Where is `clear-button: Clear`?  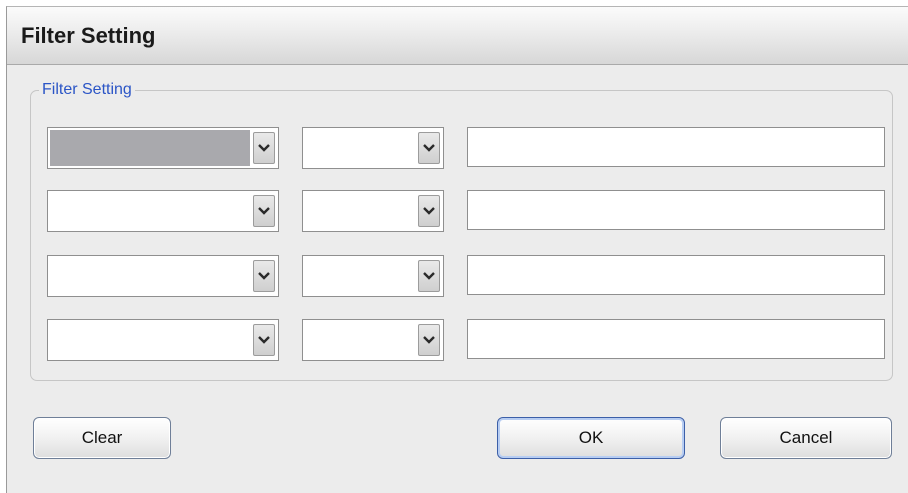
clear-button: Clear is located at coordinates (102, 438).